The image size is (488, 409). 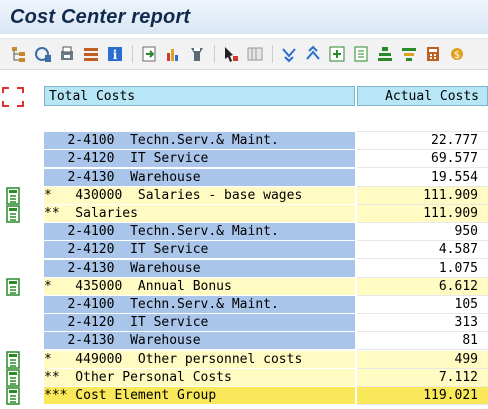 What do you see at coordinates (289, 54) in the screenshot?
I see `collapse-icon` at bounding box center [289, 54].